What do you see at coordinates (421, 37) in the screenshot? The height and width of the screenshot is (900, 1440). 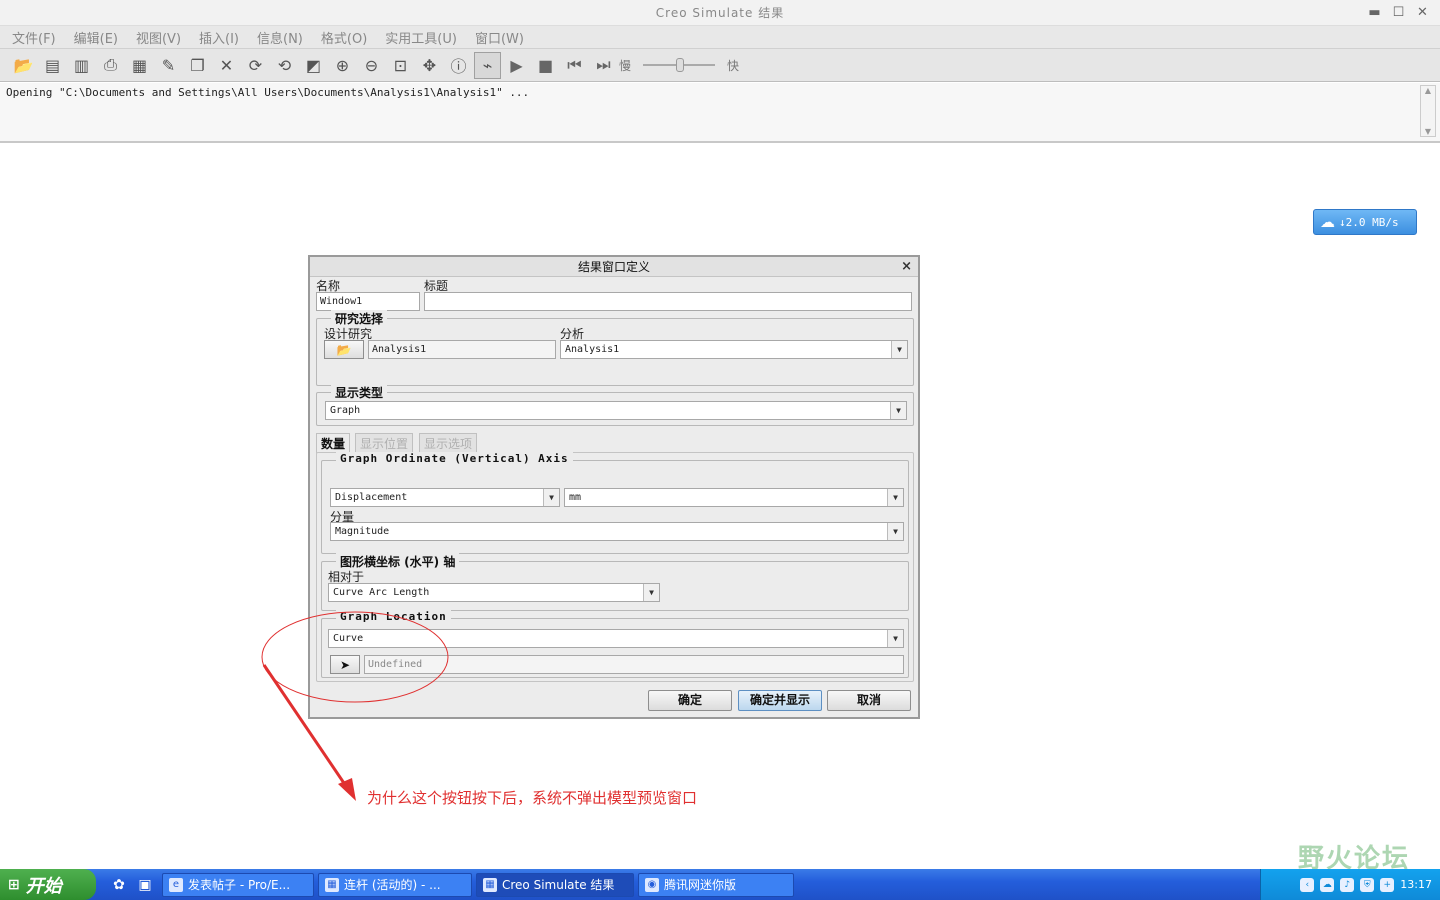 I see `menu-utilities: 实用工具(U)` at bounding box center [421, 37].